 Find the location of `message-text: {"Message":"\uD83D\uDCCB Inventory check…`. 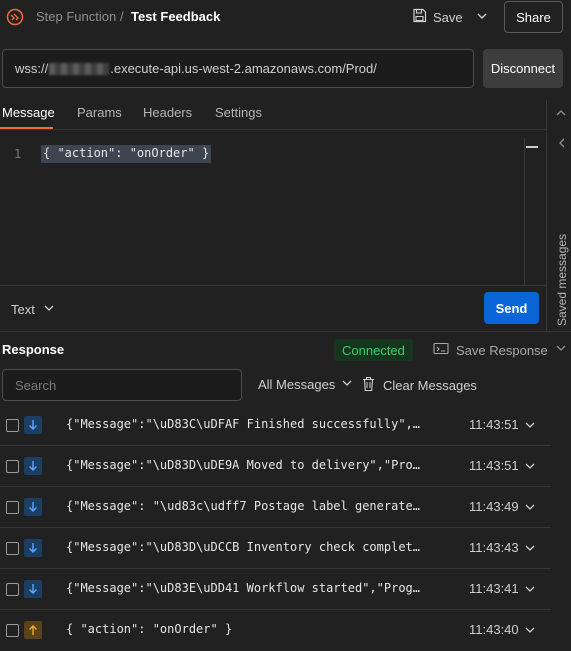

message-text: {"Message":"\uD83D\uDCCB Inventory check… is located at coordinates (243, 547).